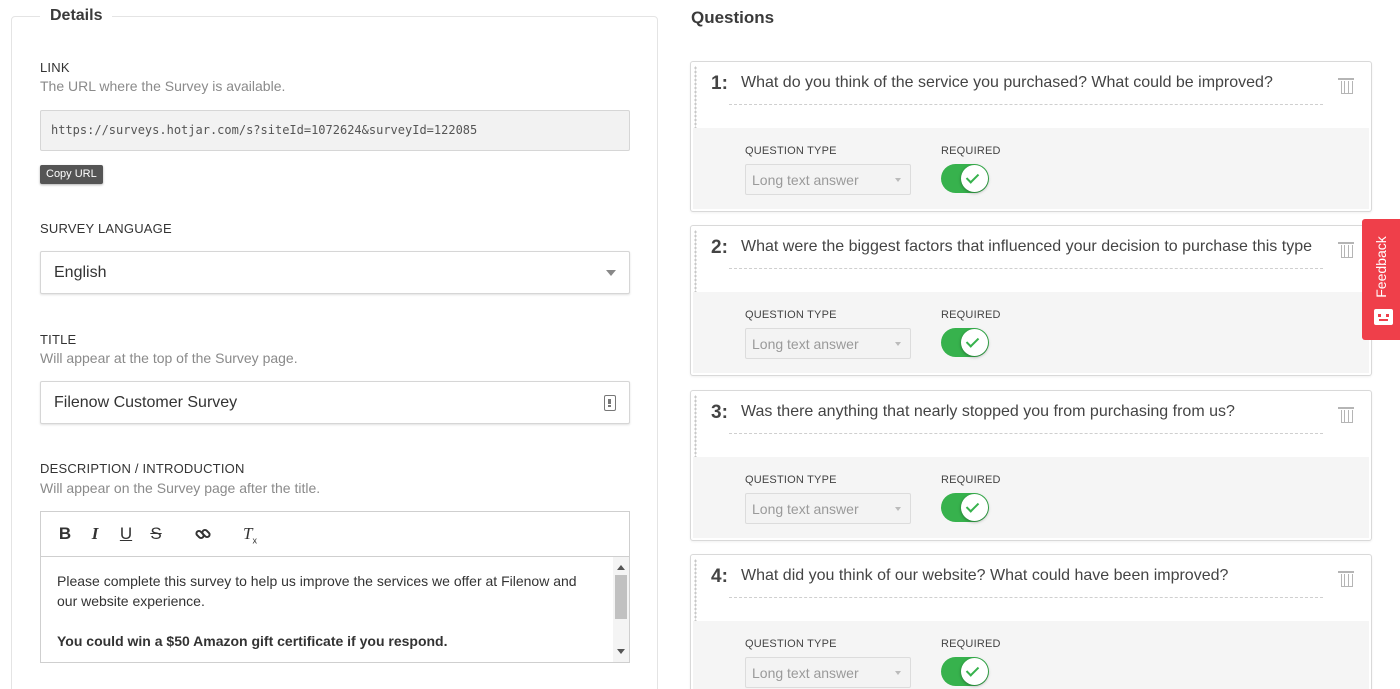  What do you see at coordinates (621, 651) in the screenshot?
I see `scroll-down-arrow-icon` at bounding box center [621, 651].